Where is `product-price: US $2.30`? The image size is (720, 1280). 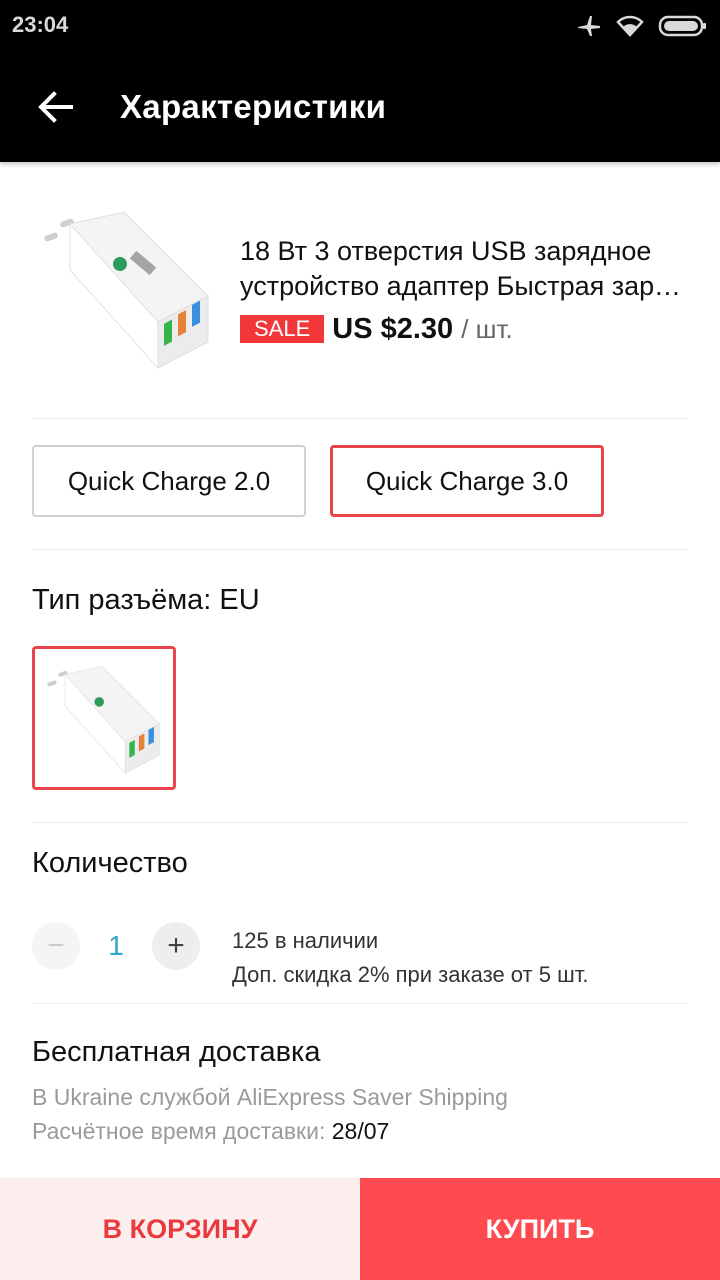 product-price: US $2.30 is located at coordinates (393, 328).